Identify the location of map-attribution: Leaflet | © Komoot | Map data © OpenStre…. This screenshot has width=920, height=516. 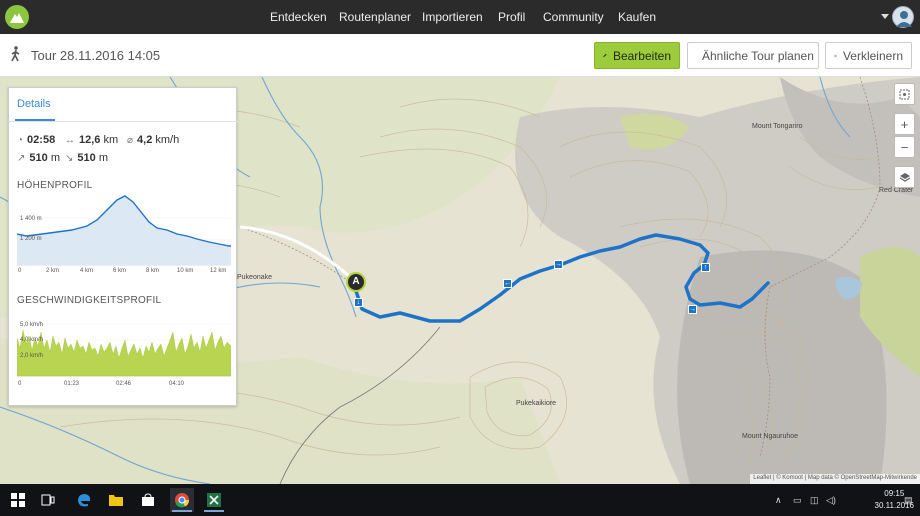
(835, 479).